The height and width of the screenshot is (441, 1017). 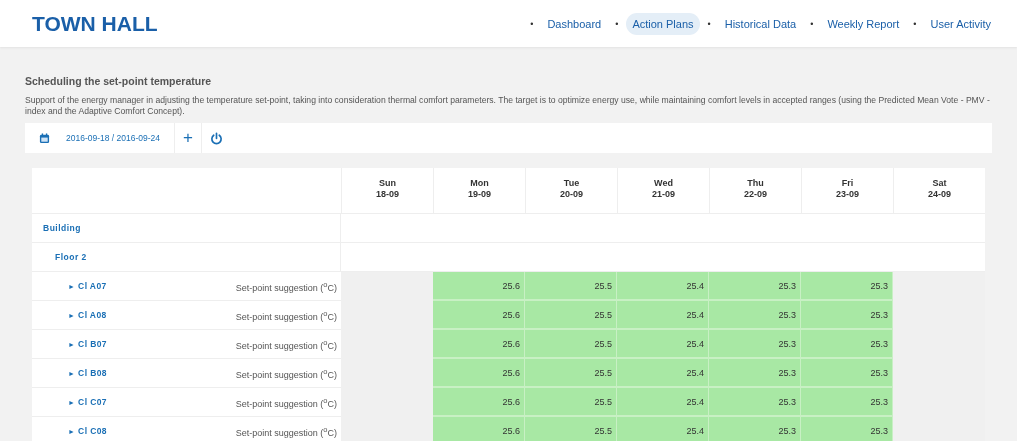 I want to click on power-icon, so click(x=216, y=138).